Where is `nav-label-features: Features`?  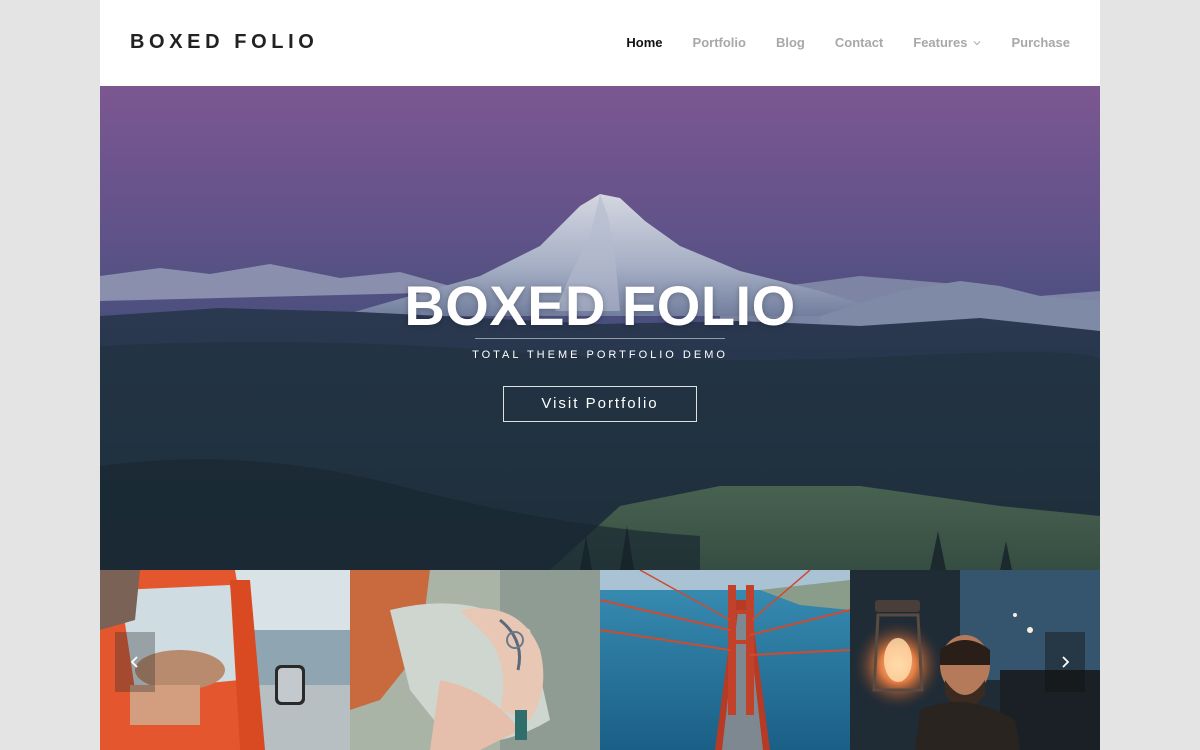
nav-label-features: Features is located at coordinates (940, 42).